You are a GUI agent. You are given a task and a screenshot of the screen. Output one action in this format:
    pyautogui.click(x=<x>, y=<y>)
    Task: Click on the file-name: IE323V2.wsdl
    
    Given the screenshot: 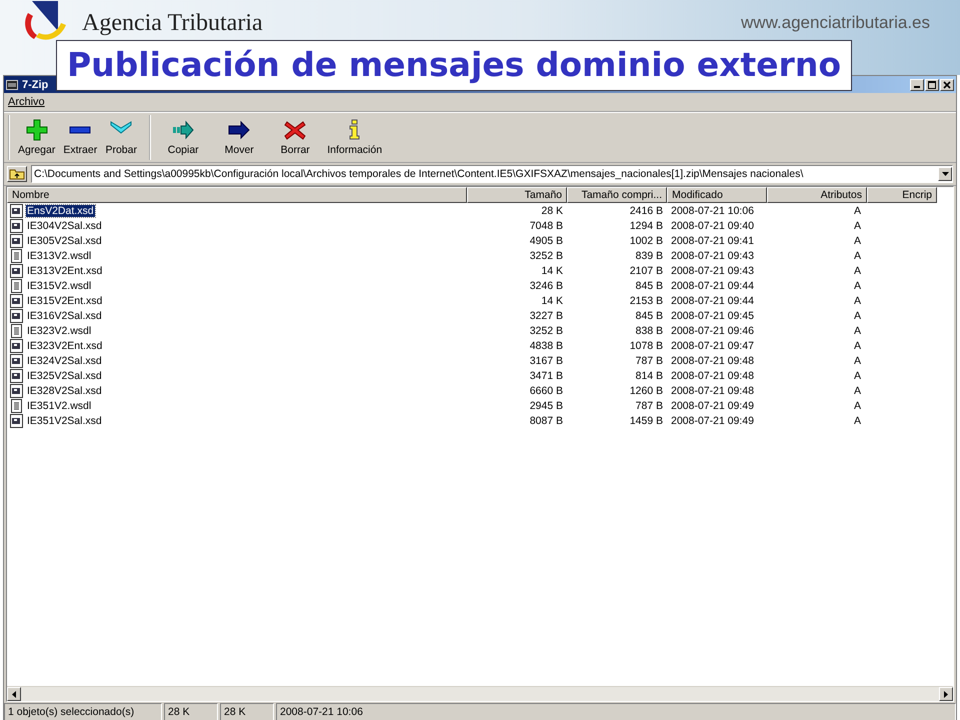 What is the action you would take?
    pyautogui.click(x=59, y=330)
    